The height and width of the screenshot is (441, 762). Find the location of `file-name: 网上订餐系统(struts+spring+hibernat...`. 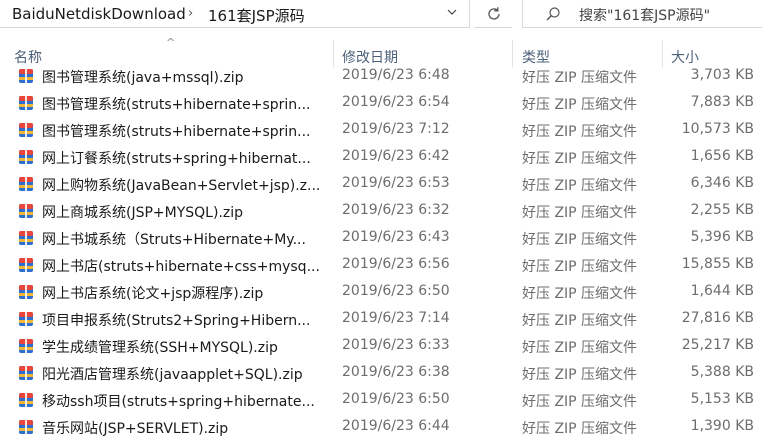

file-name: 网上订餐系统(struts+spring+hibernat... is located at coordinates (176, 159).